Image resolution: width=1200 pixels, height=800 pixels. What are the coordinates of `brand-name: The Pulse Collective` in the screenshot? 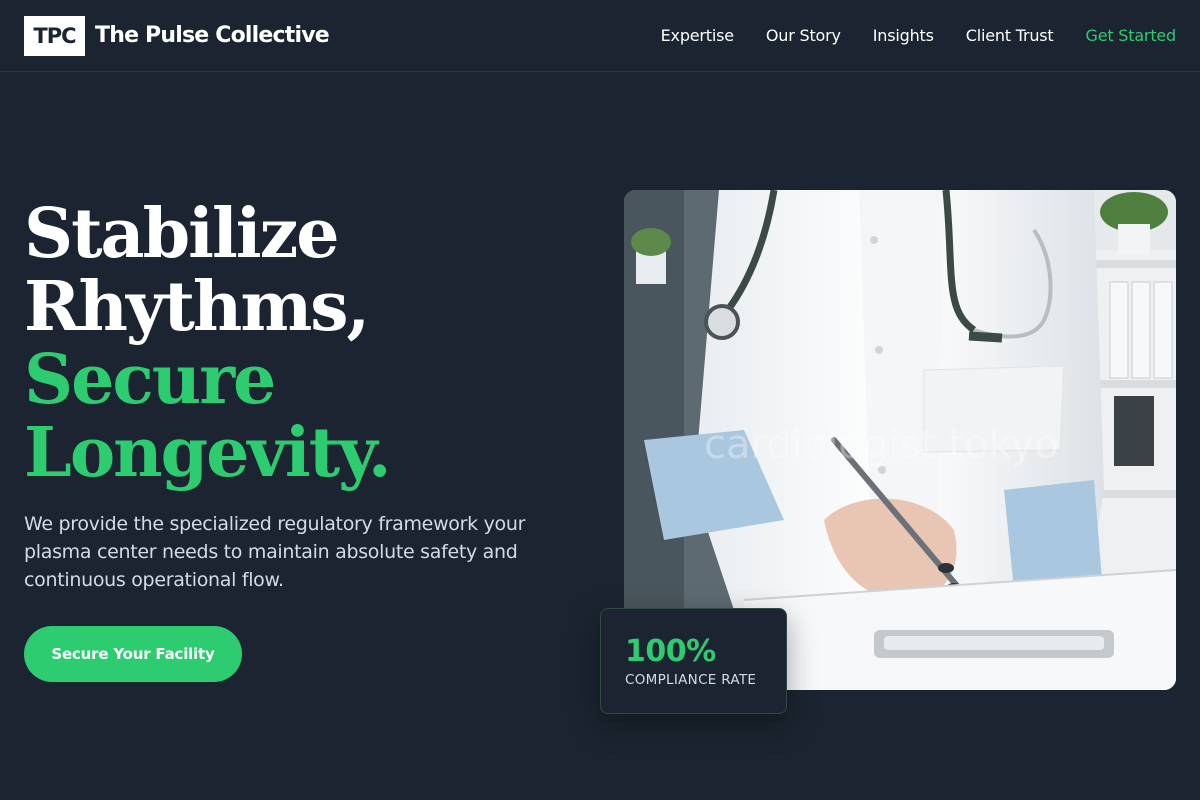 It's located at (212, 36).